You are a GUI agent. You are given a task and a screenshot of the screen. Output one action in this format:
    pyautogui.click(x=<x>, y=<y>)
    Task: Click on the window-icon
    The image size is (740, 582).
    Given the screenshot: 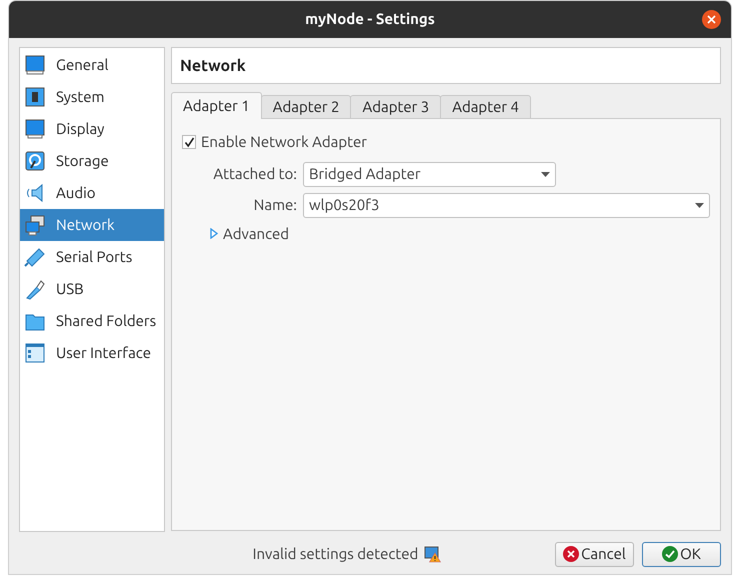 What is the action you would take?
    pyautogui.click(x=35, y=353)
    